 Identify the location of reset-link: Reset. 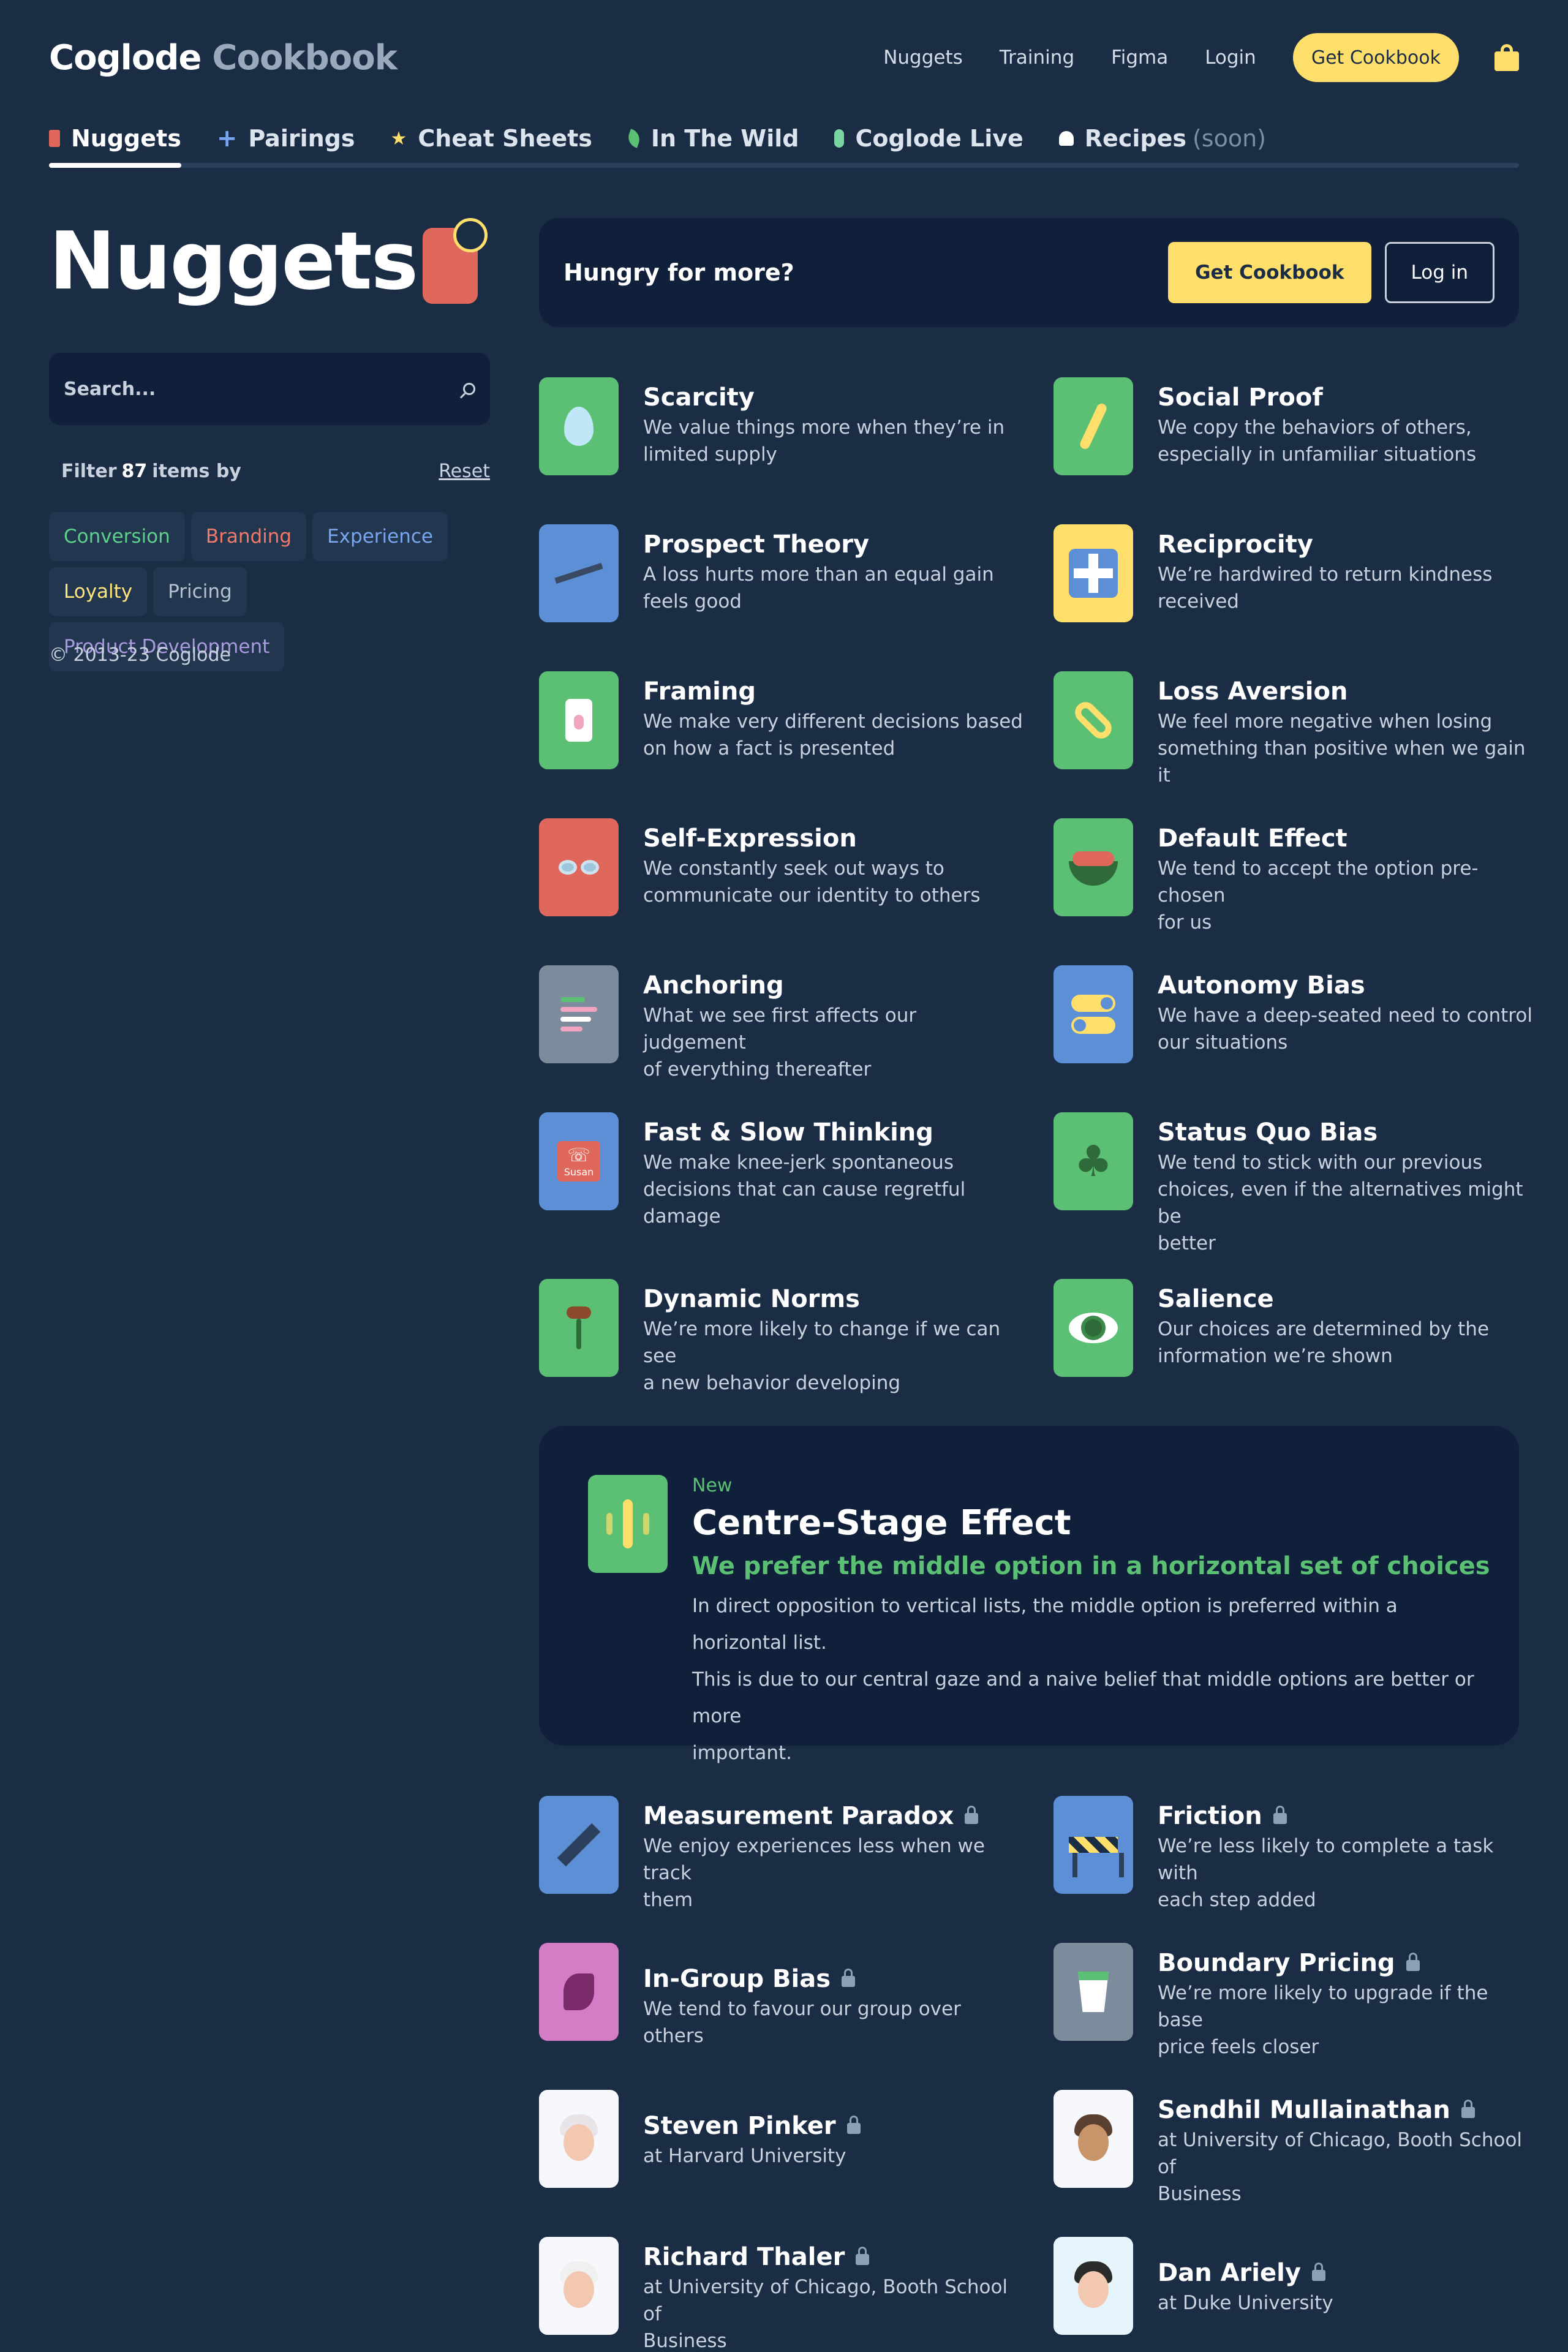
(465, 472).